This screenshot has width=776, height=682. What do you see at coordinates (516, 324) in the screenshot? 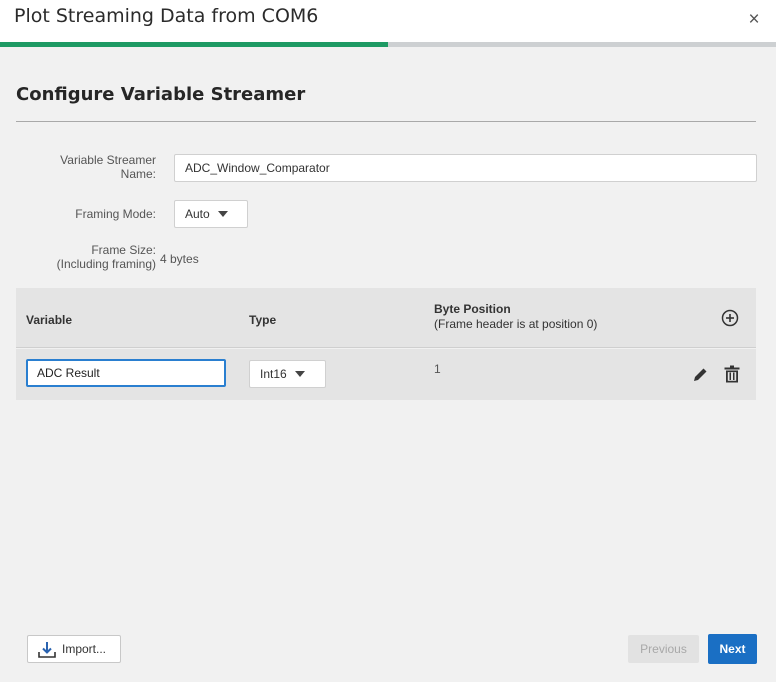
I see `byte-position-note: (Frame header is at position 0)` at bounding box center [516, 324].